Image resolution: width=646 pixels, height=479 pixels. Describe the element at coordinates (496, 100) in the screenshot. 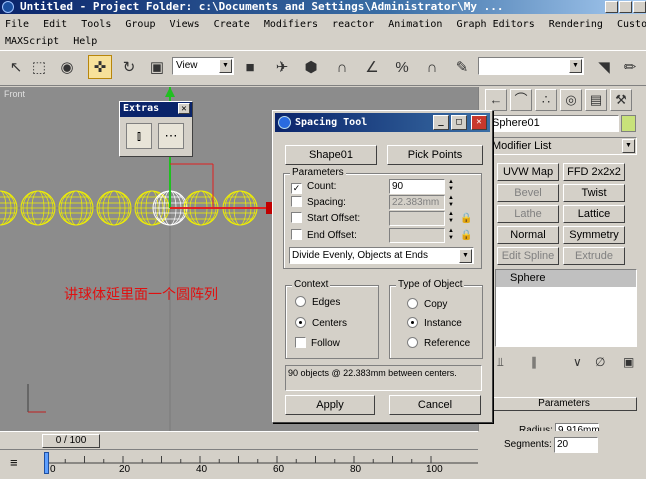

I see `create-tab-icon: ←` at that location.